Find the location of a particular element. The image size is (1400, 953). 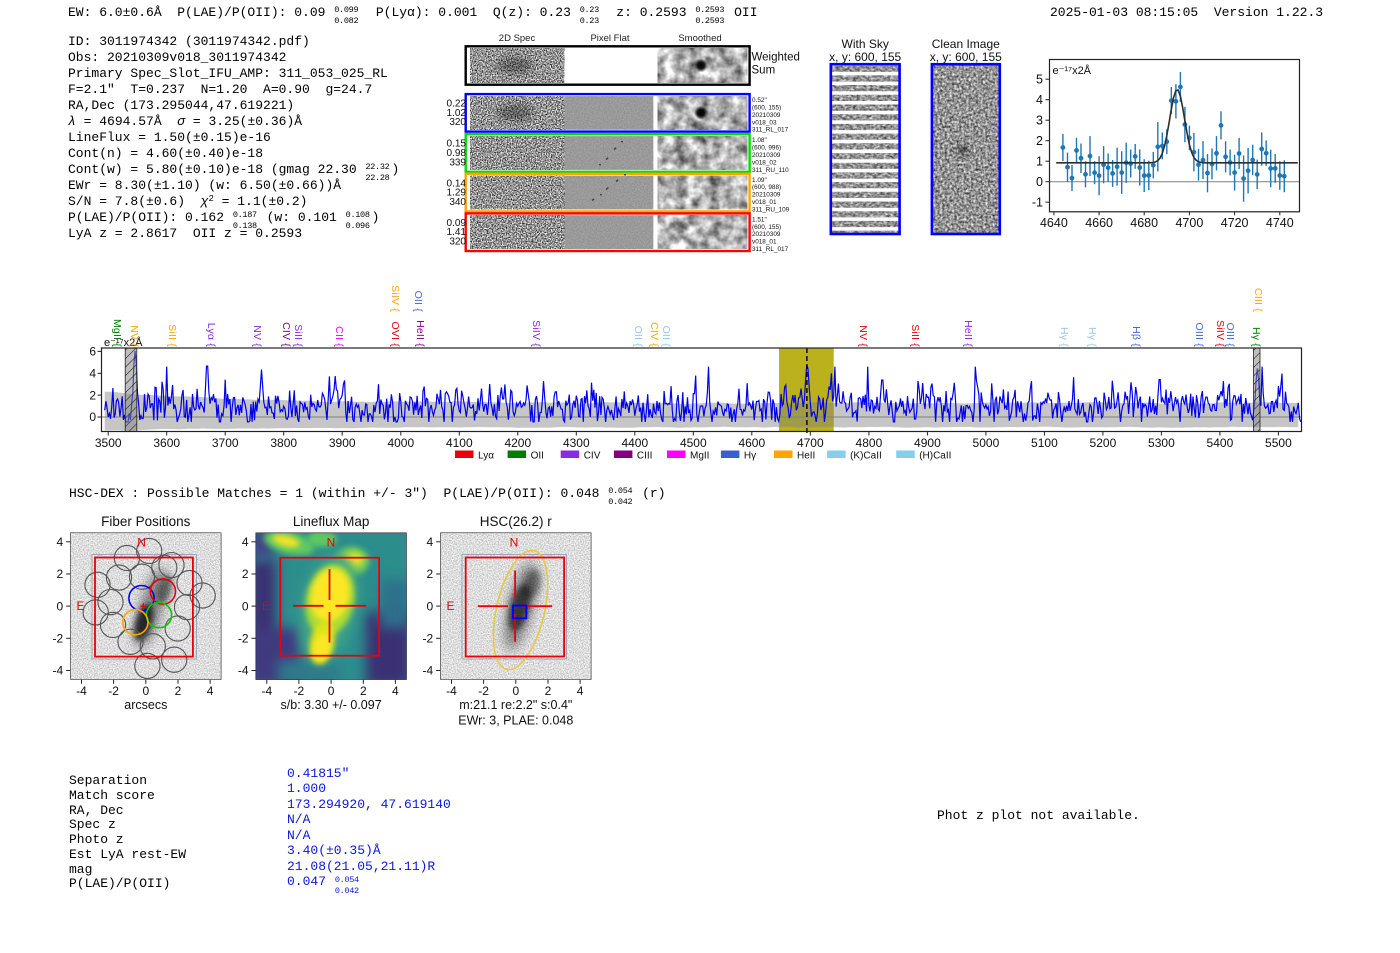

svg-text: (600, 996) is located at coordinates (766, 148).